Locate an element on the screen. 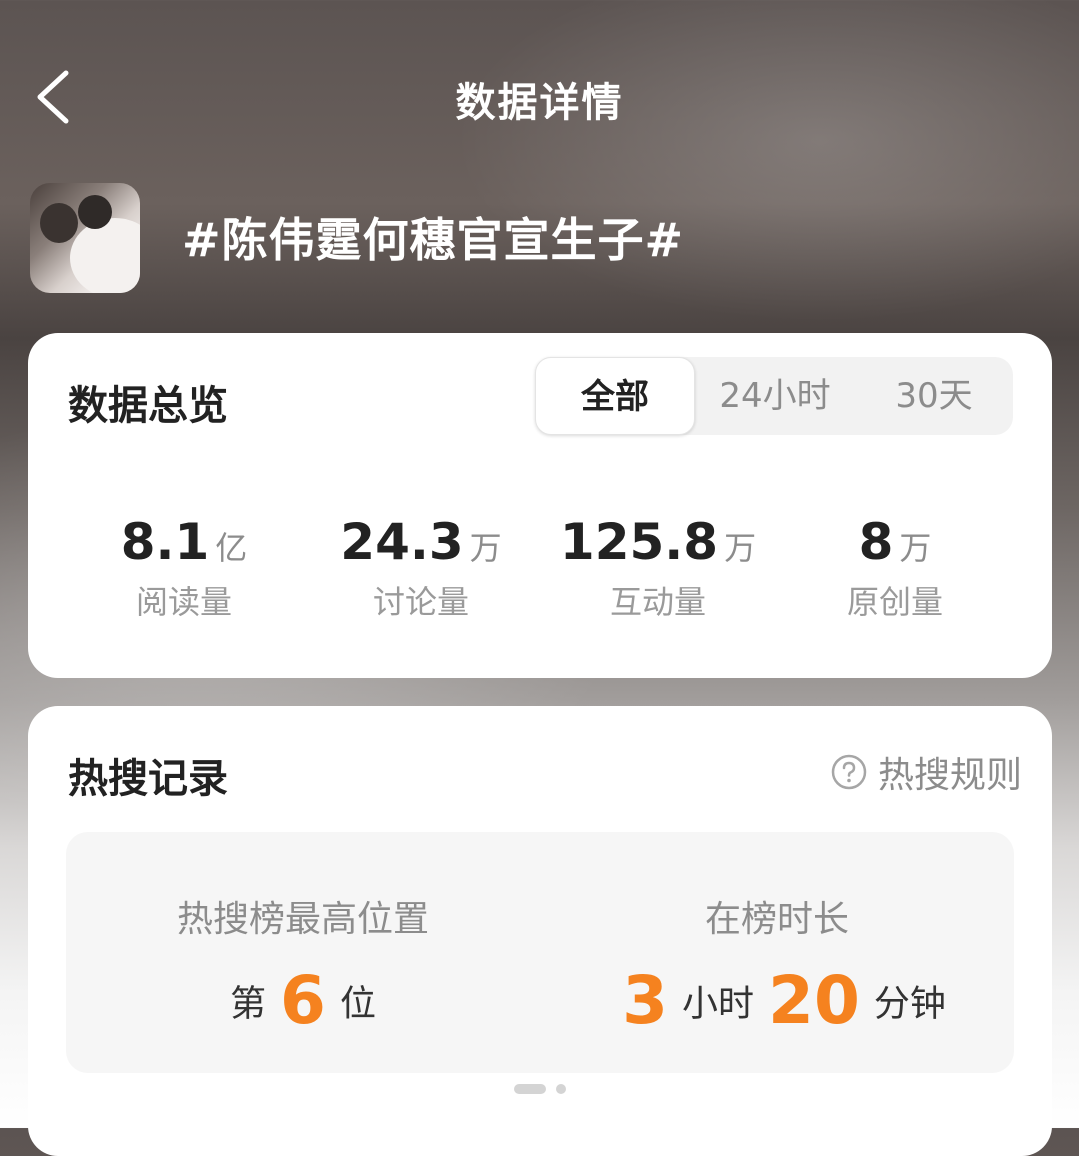 The height and width of the screenshot is (1156, 1079). time-range-tabs: 全部 24小时 30天 is located at coordinates (774, 396).